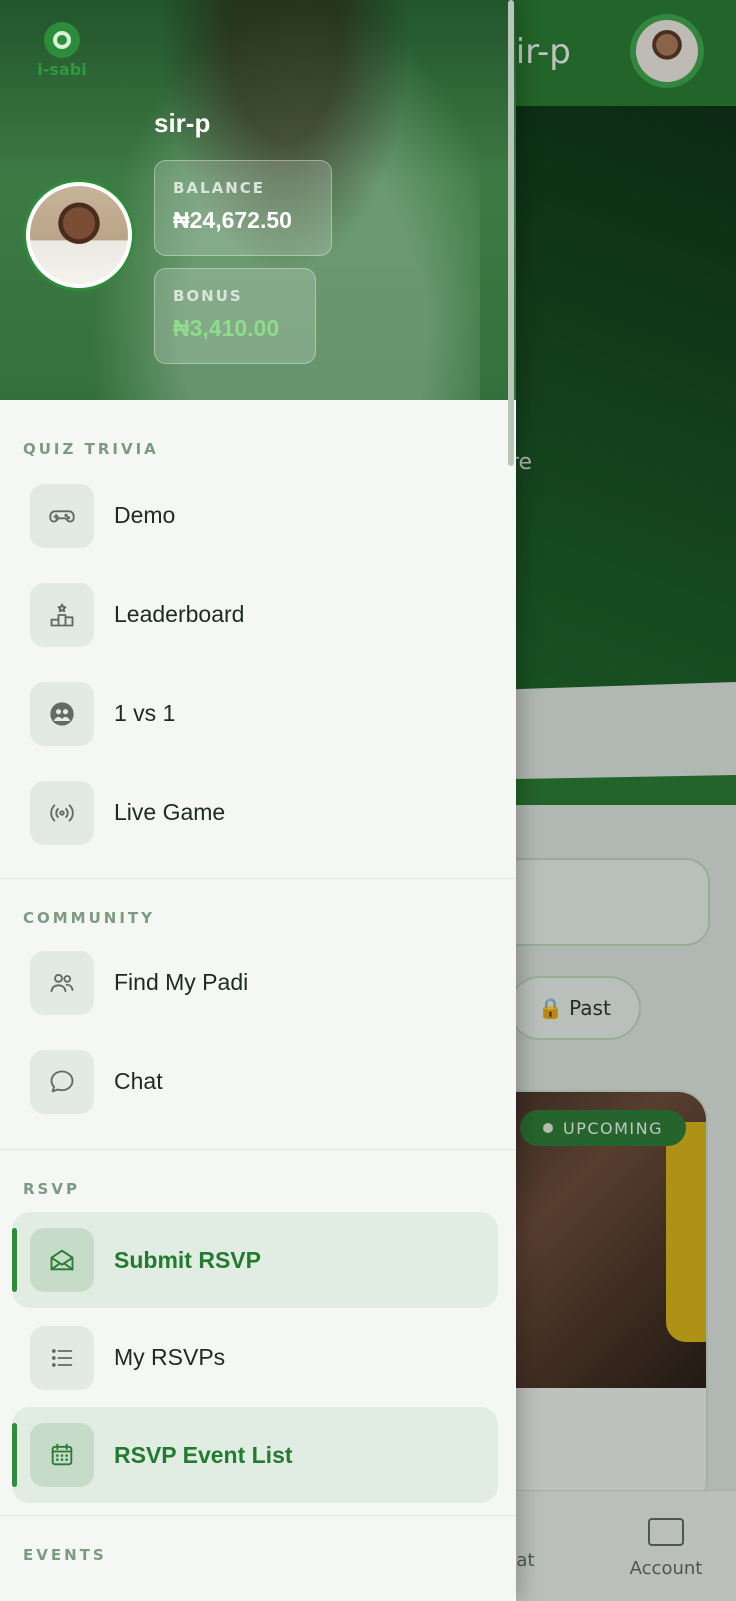 Image resolution: width=736 pixels, height=1601 pixels. I want to click on menu-item-1-vs-1: 1 vs 1, so click(258, 713).